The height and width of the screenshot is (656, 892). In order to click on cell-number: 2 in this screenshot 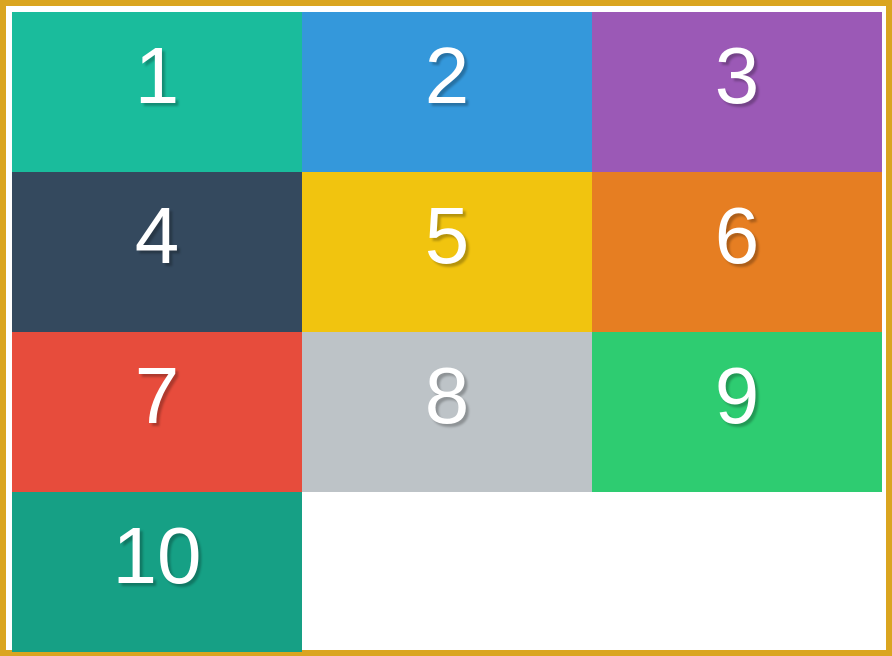, I will do `click(447, 75)`.